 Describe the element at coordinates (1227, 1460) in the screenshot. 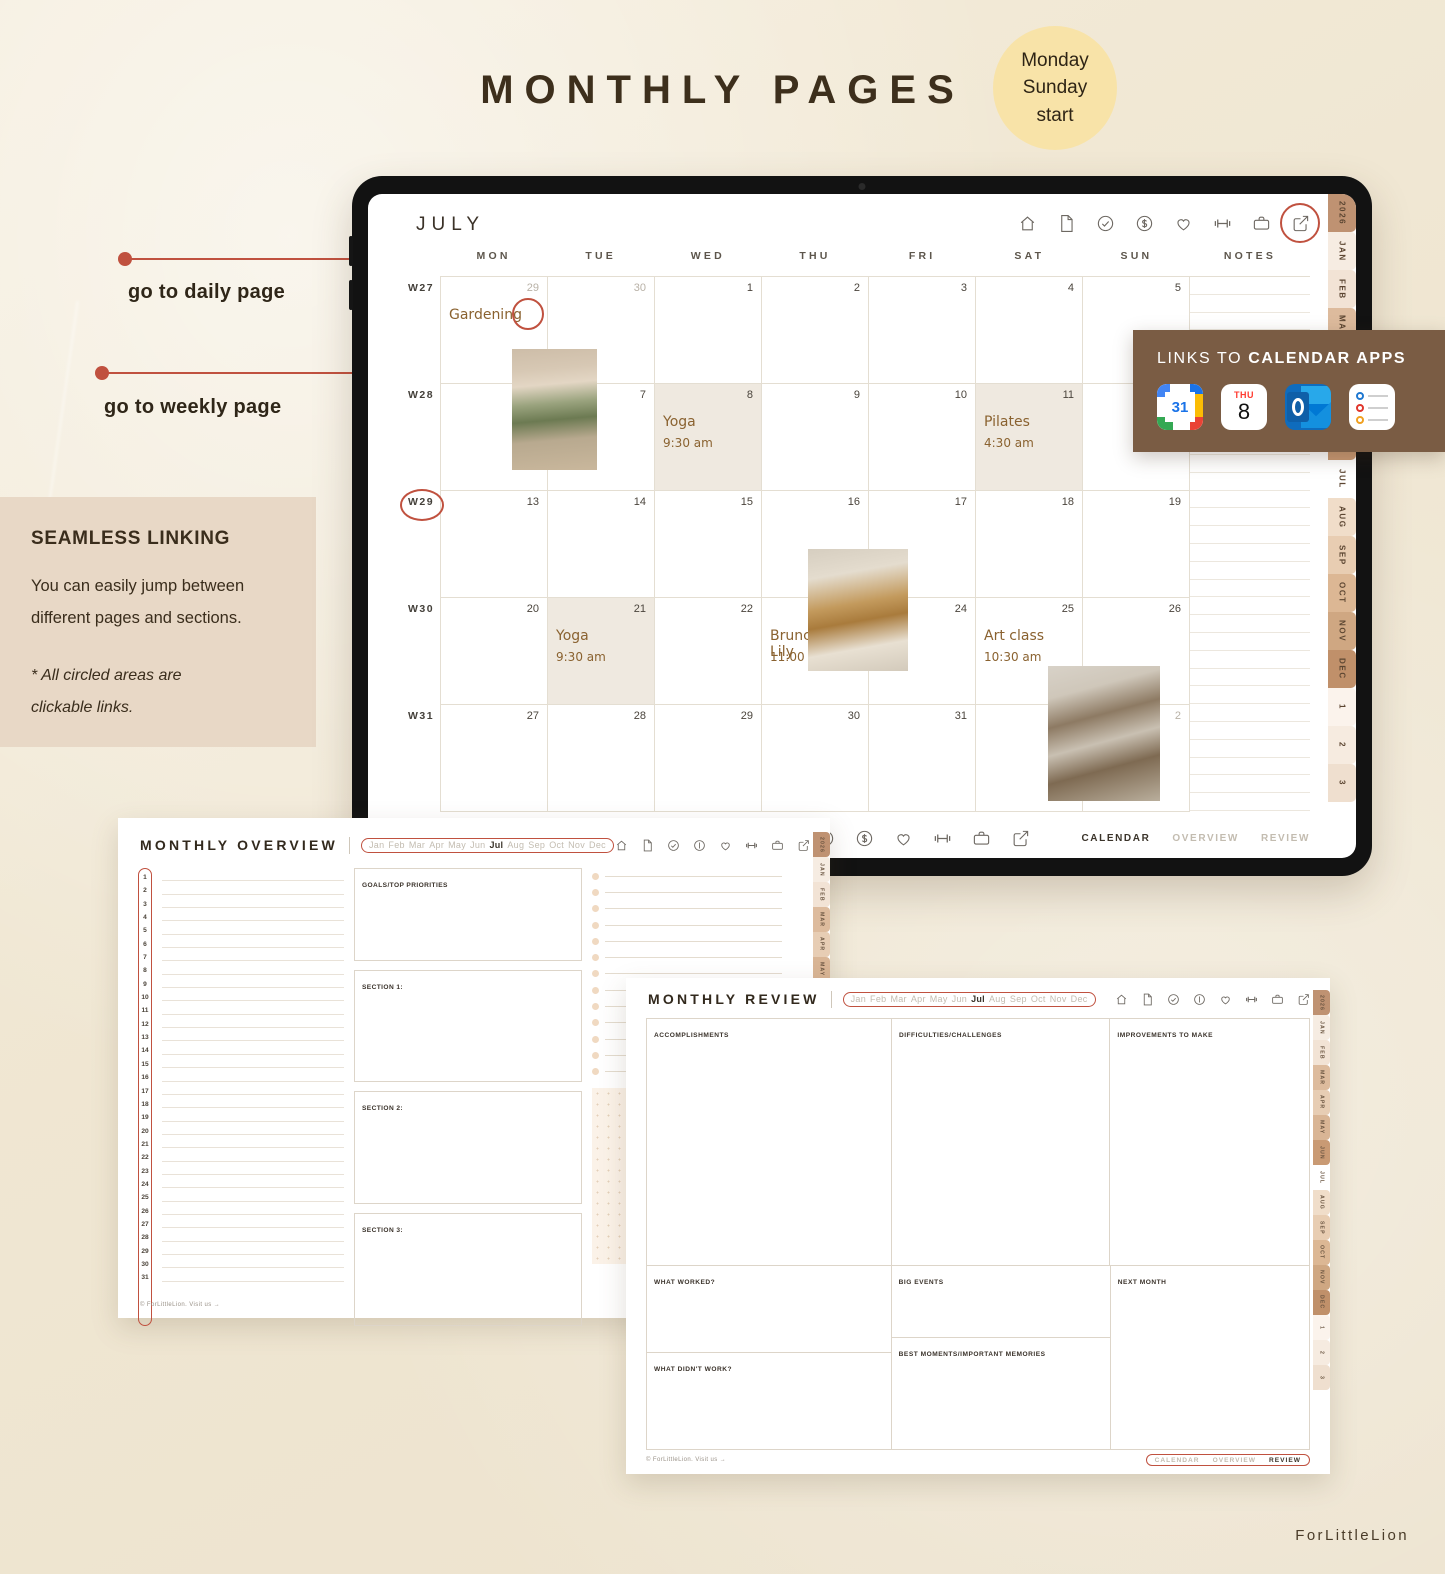

I see `review-footer-nav: CALENDAR OVERVIEW REVIEW` at that location.